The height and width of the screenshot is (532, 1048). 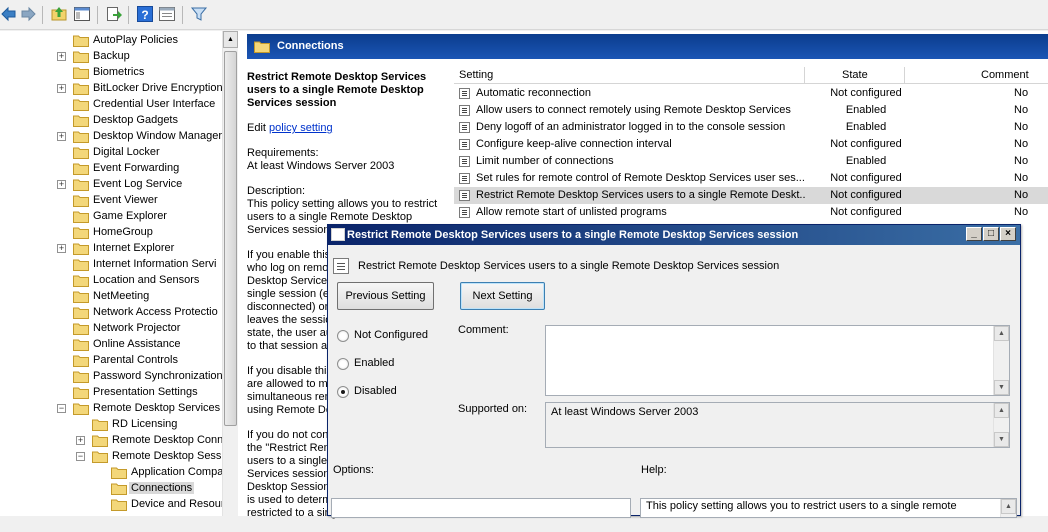 I want to click on radio-not-configured: Not Configured, so click(x=387, y=337).